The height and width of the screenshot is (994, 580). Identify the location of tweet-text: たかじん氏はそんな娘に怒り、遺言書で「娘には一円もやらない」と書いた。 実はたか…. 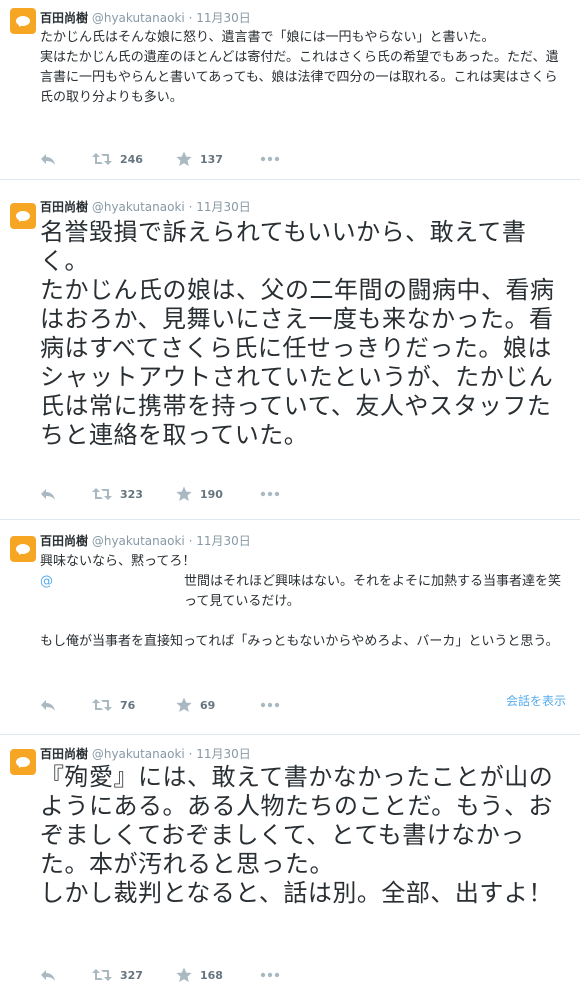
(299, 67).